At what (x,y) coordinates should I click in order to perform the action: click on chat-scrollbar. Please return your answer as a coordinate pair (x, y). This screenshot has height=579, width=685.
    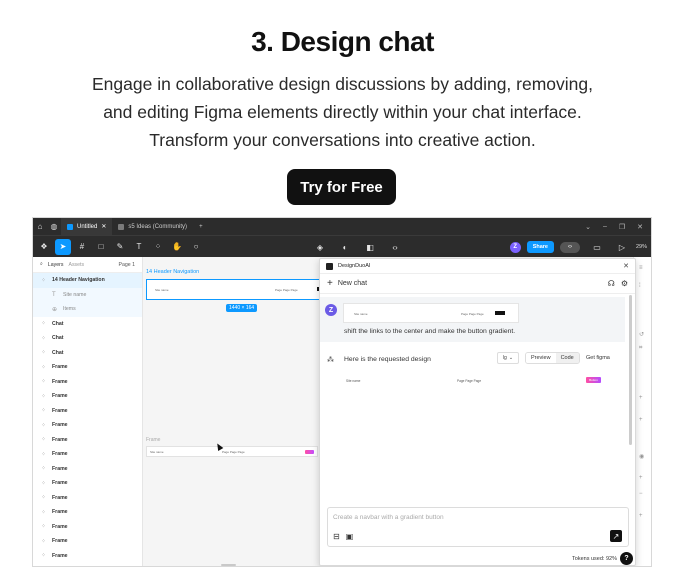
    Looking at the image, I should click on (630, 370).